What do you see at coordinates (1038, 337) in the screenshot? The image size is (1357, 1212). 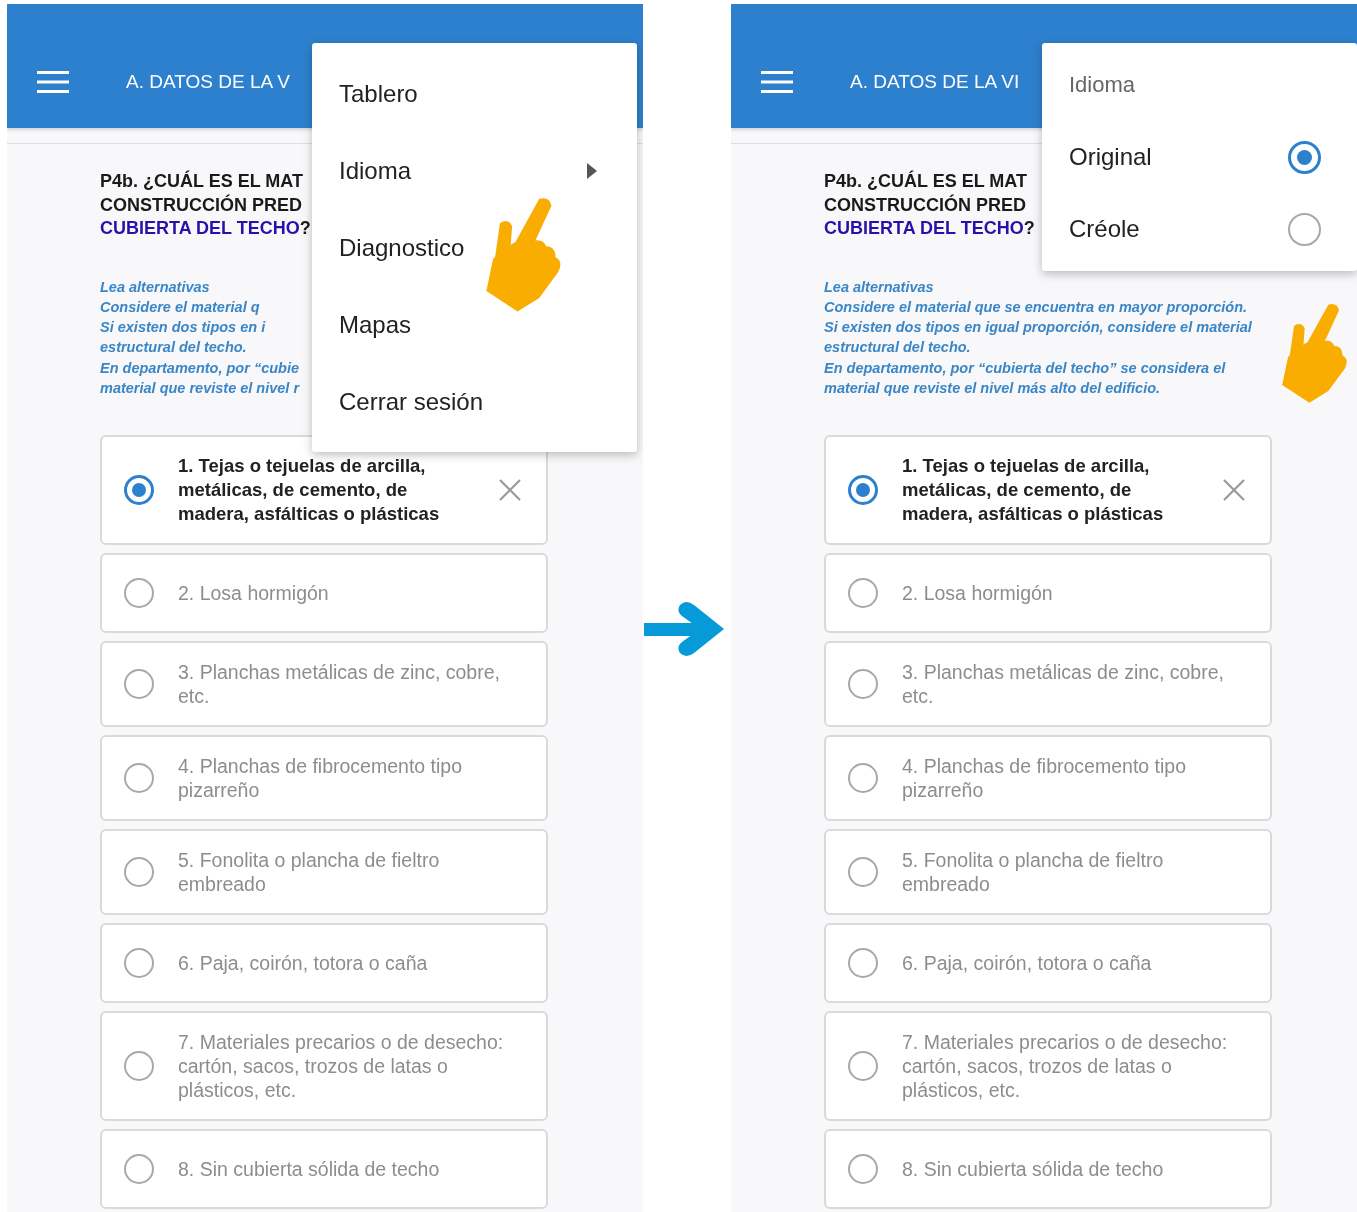 I see `instruction-text: Lea alternativas Considere el material que se encuentra en mayor proporción. Si existen dos tipos en igual proporción, considere el material estructural del techo. En departamento, por “cubierta del techo” se considera el material que reviste el nivel más alto del edificio.` at bounding box center [1038, 337].